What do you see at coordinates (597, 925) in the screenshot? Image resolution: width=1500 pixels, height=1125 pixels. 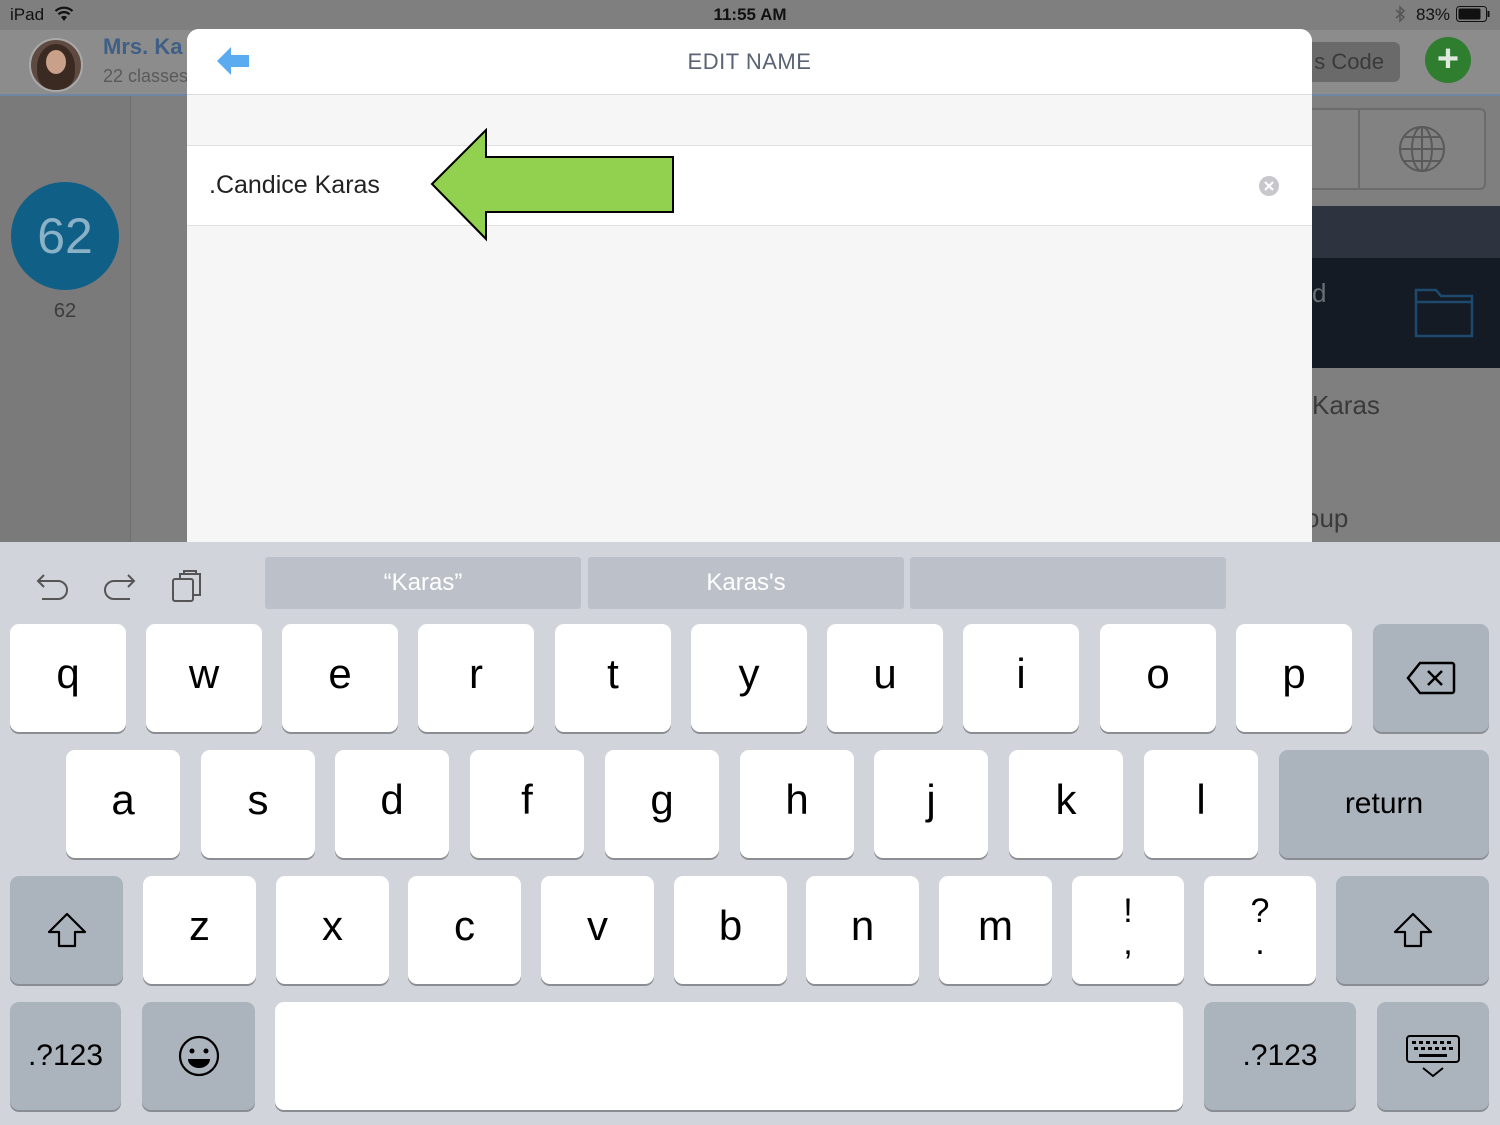 I see `key-label: v` at bounding box center [597, 925].